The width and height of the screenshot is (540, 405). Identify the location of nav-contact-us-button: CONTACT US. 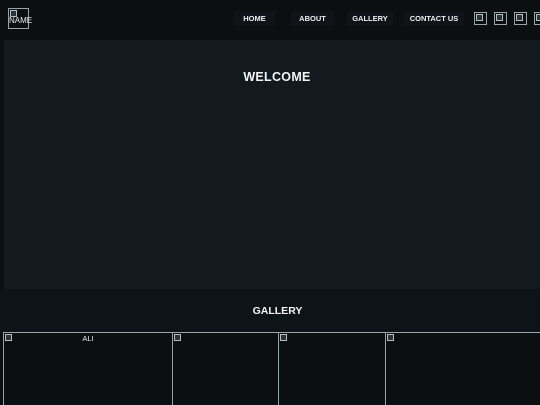
(434, 18).